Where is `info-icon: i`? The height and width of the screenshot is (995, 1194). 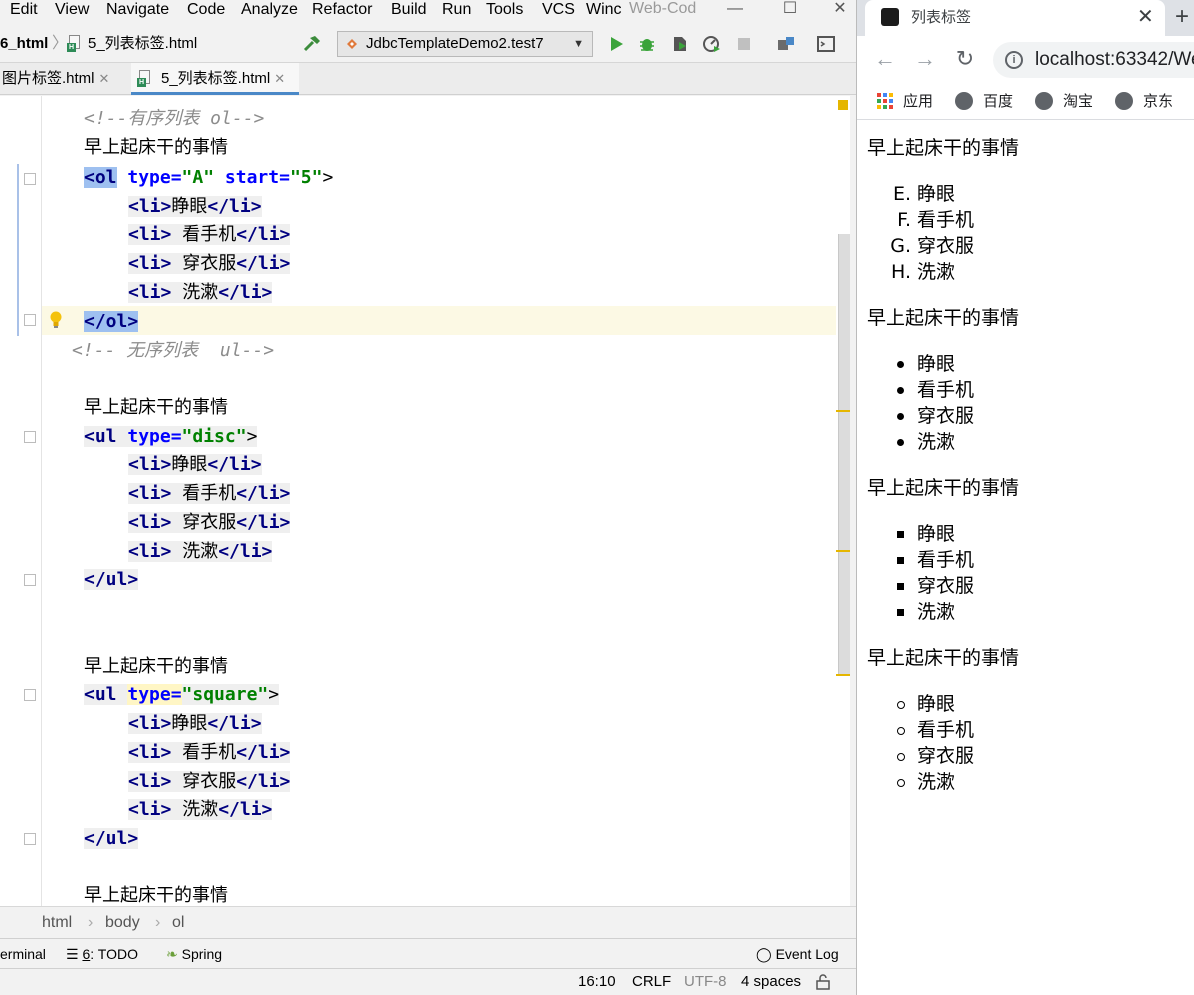
info-icon: i is located at coordinates (1014, 60).